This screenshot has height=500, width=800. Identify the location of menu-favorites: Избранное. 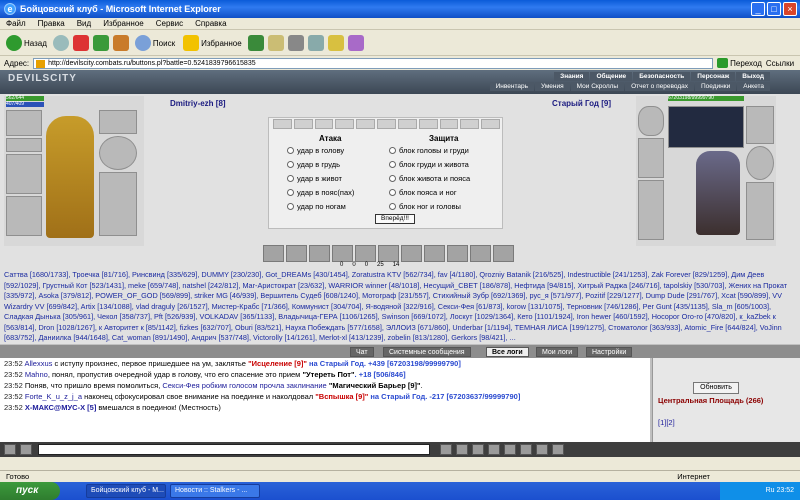
(123, 23).